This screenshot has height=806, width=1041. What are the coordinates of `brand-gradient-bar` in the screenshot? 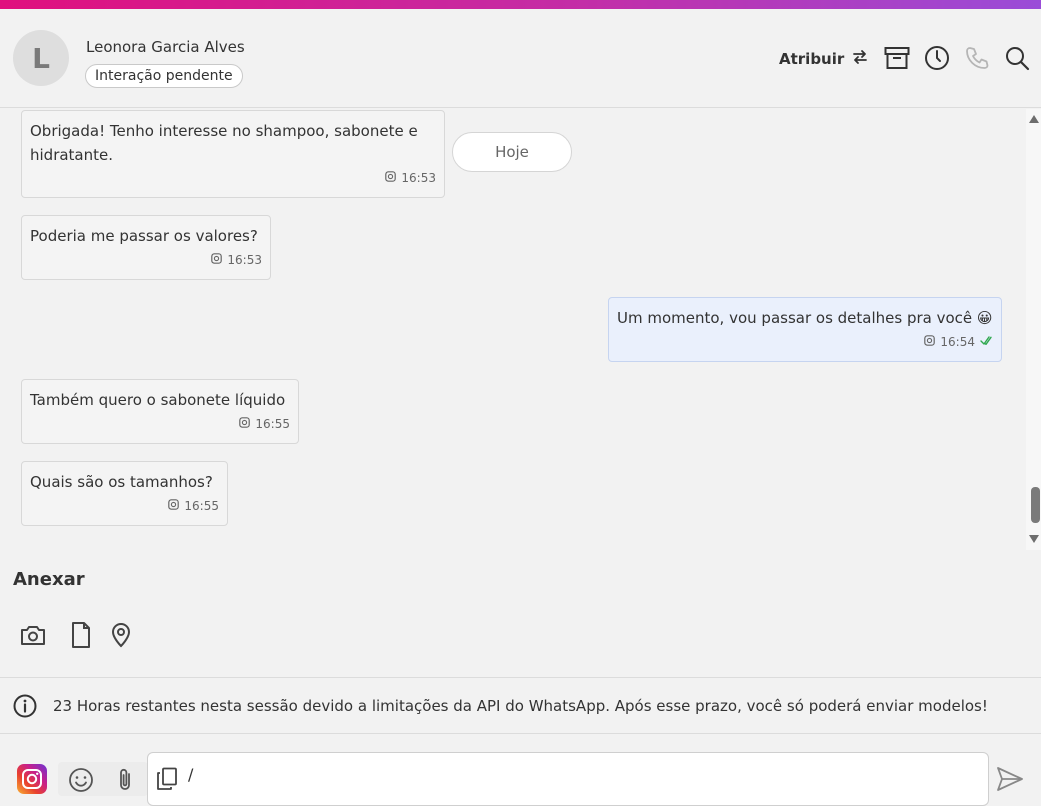 It's located at (520, 4).